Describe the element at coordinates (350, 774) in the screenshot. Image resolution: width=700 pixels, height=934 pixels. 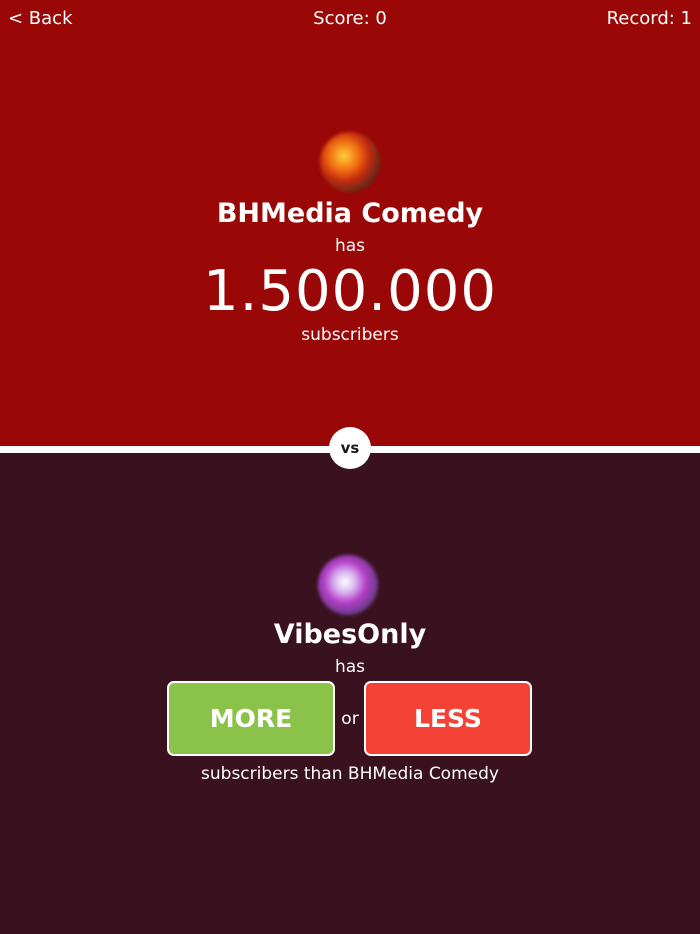
I see `comparison-label: subscribers than BHMedia Comedy` at that location.